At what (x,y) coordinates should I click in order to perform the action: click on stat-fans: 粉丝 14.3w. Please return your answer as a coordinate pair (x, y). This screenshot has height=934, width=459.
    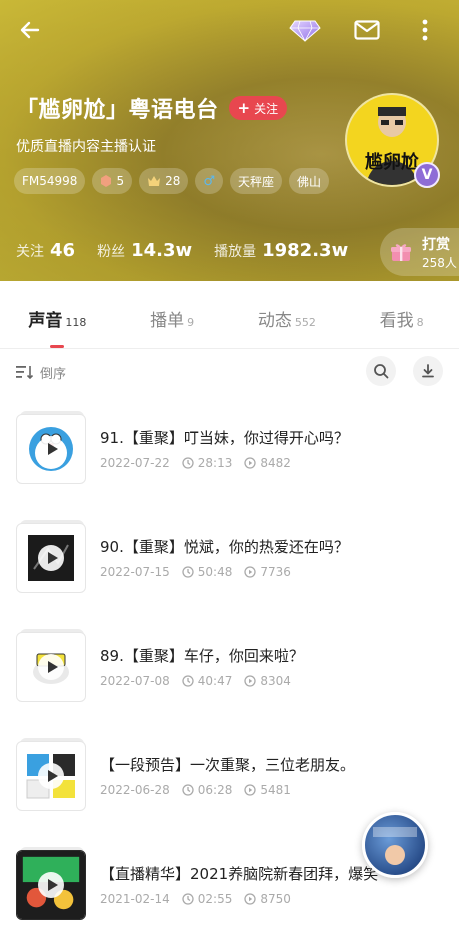
    Looking at the image, I should click on (144, 250).